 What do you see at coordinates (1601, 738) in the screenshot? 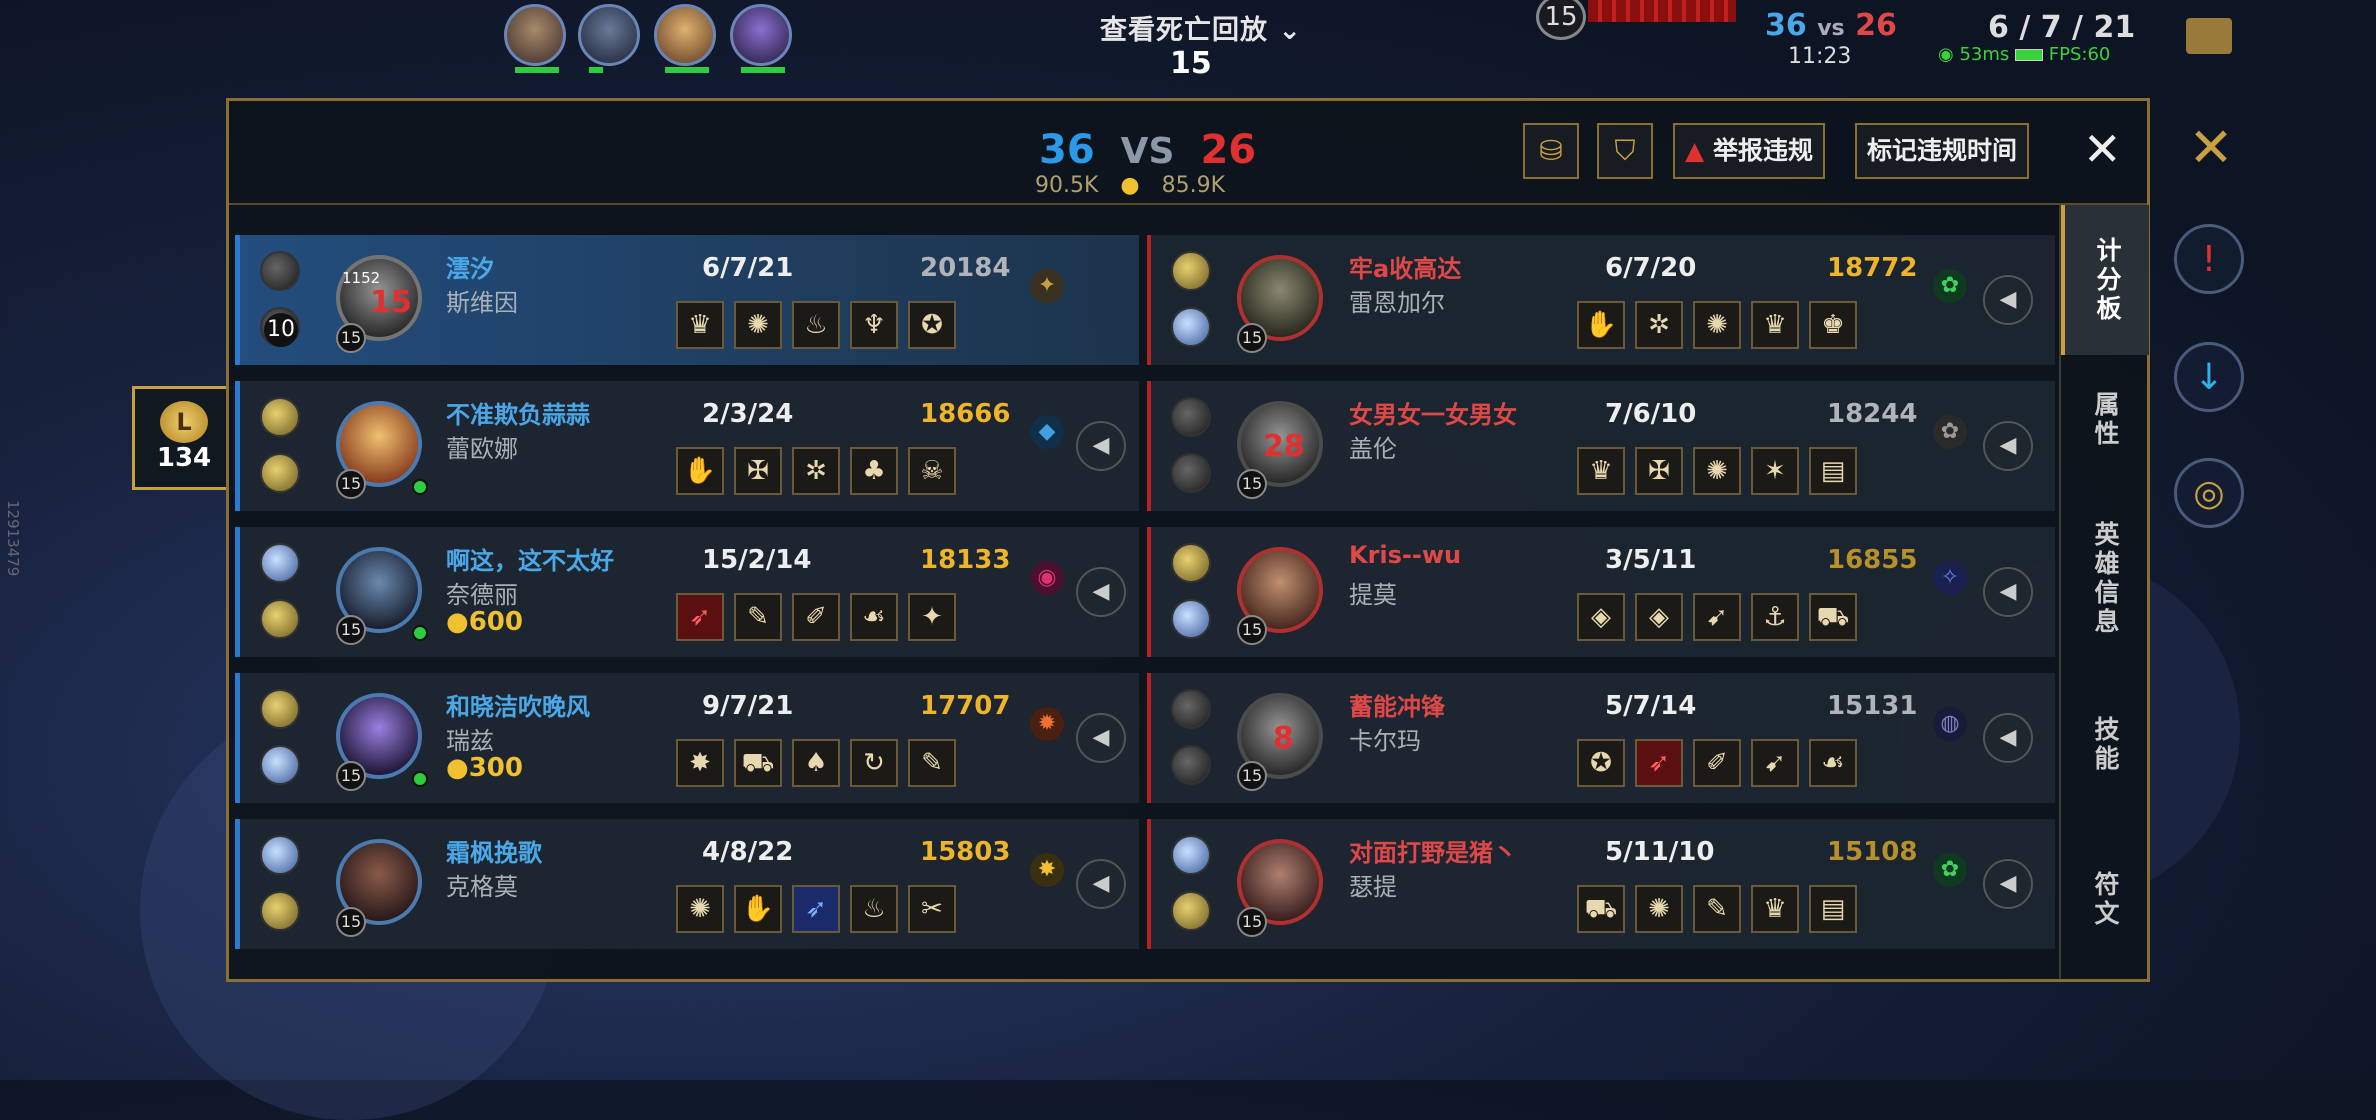
I see `red-player-row: 8 15 蓄能冲锋 卡尔玛 5/7/14 15131 ✪ ➶ ✐ ➹ ☙ ◍ ◀` at bounding box center [1601, 738].